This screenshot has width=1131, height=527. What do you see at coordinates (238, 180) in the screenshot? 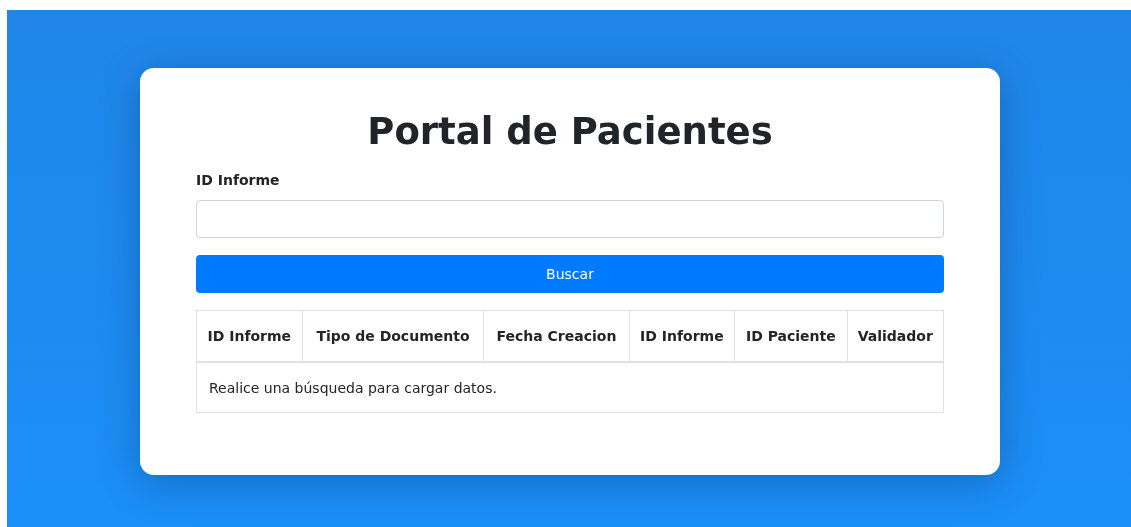
I see `field-label: ID Informe` at bounding box center [238, 180].